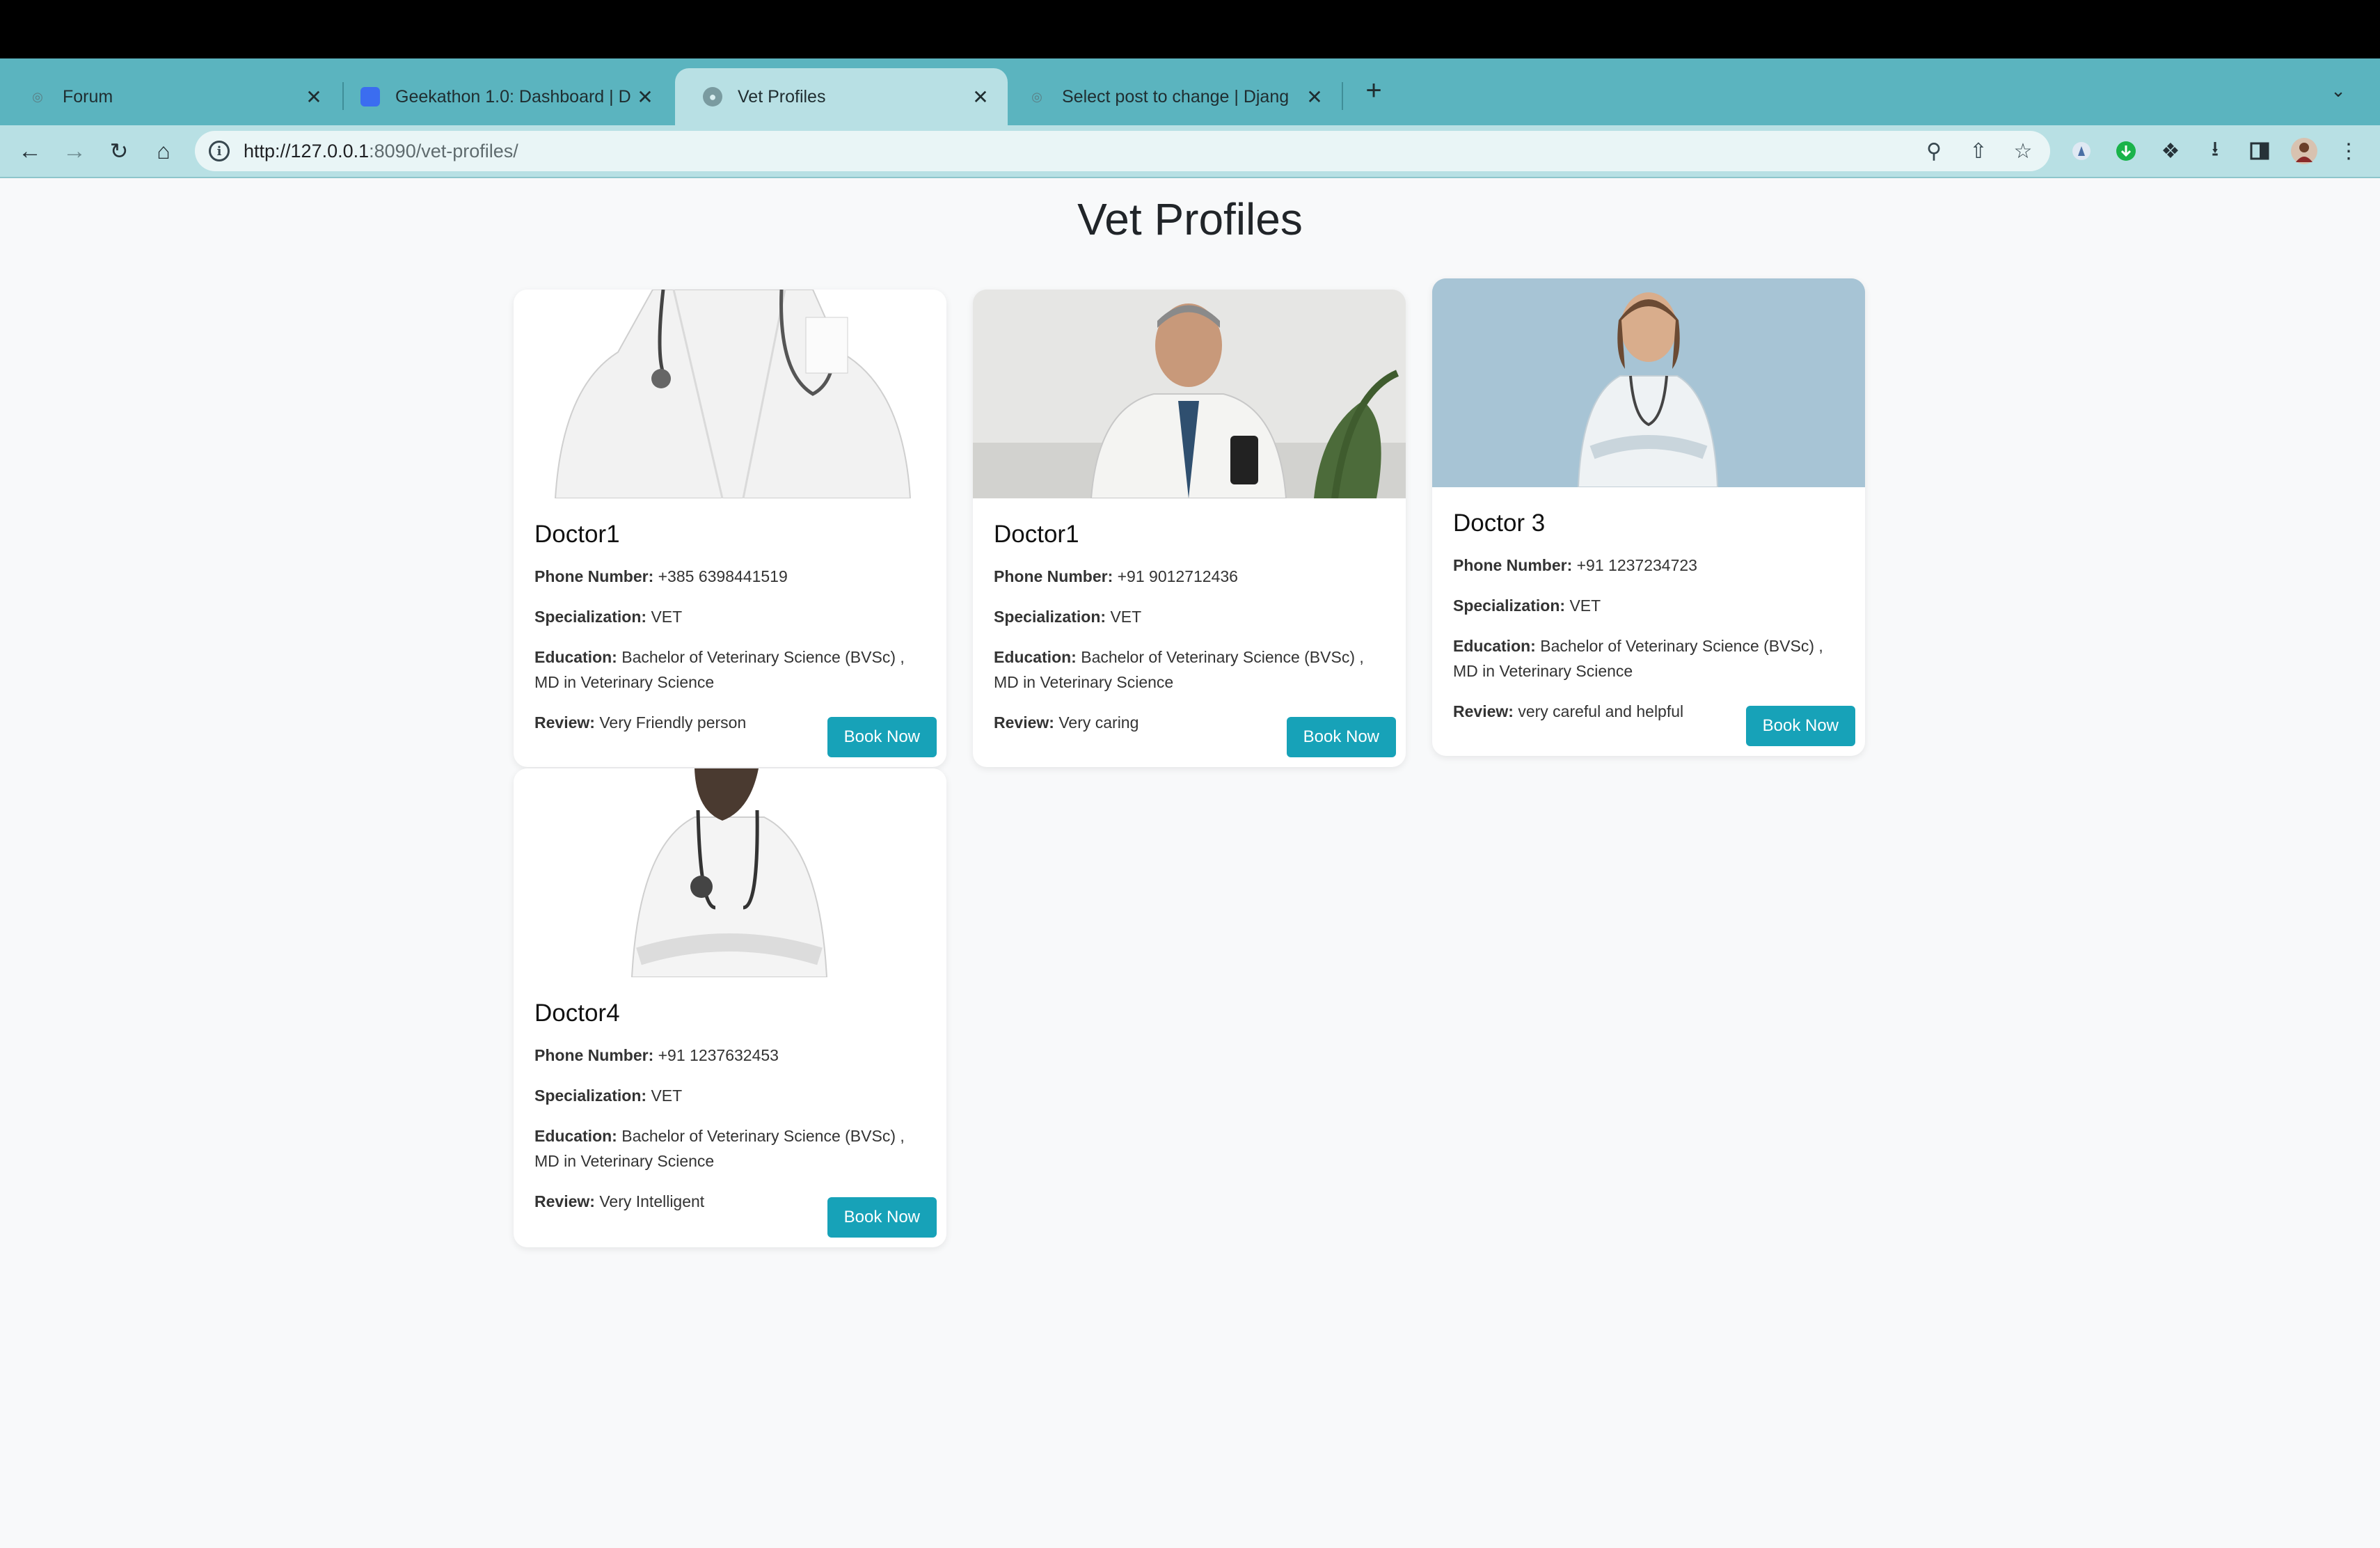  What do you see at coordinates (1342, 96) in the screenshot?
I see `tab-separator` at bounding box center [1342, 96].